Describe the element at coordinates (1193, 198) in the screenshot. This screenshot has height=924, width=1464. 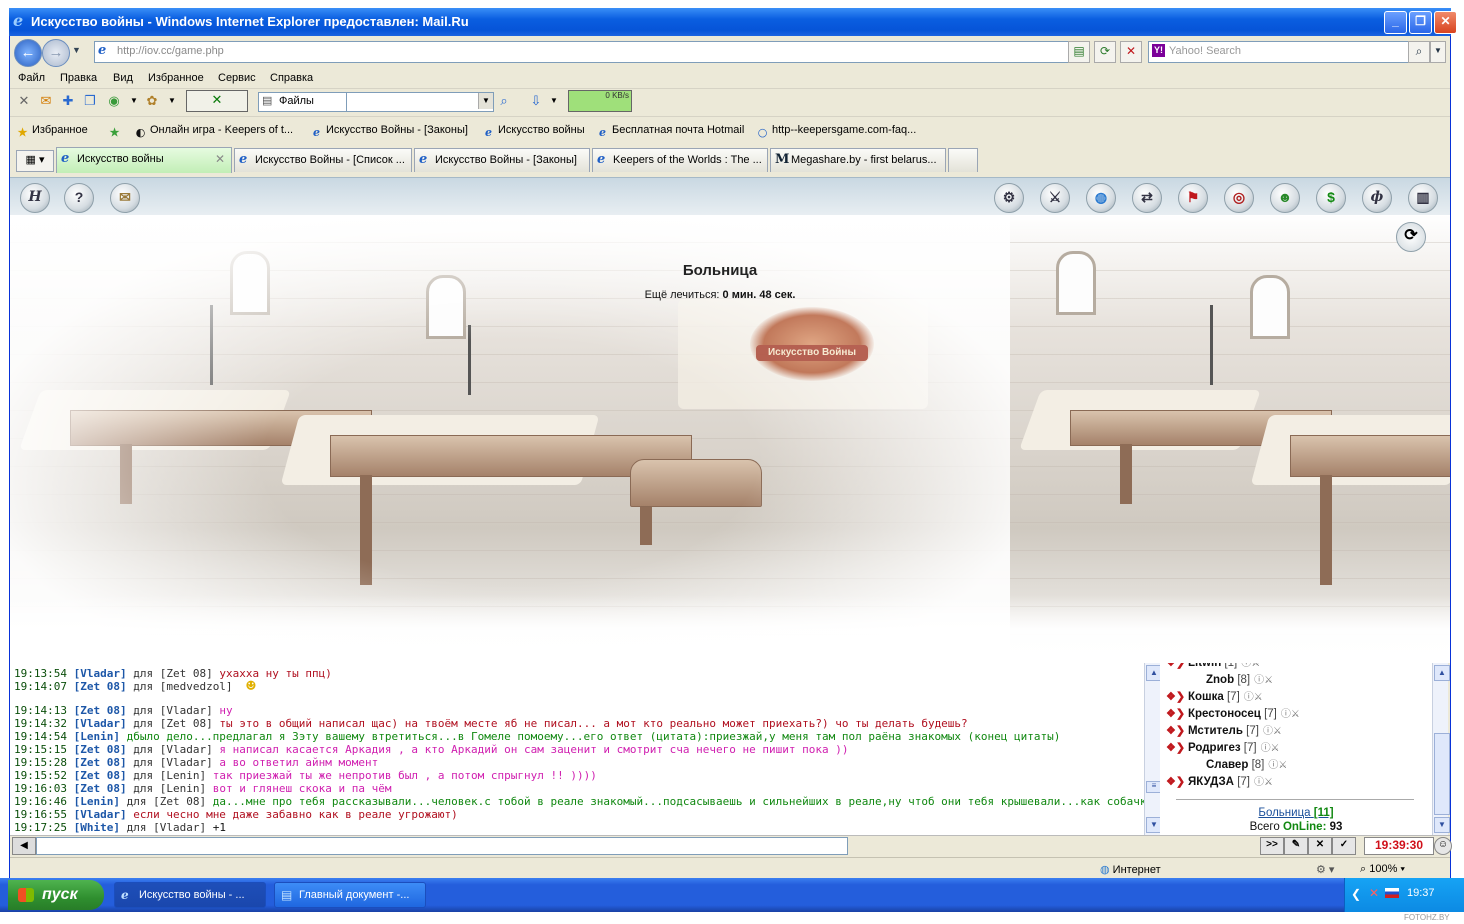
I see `flag-icon: ⚑` at that location.